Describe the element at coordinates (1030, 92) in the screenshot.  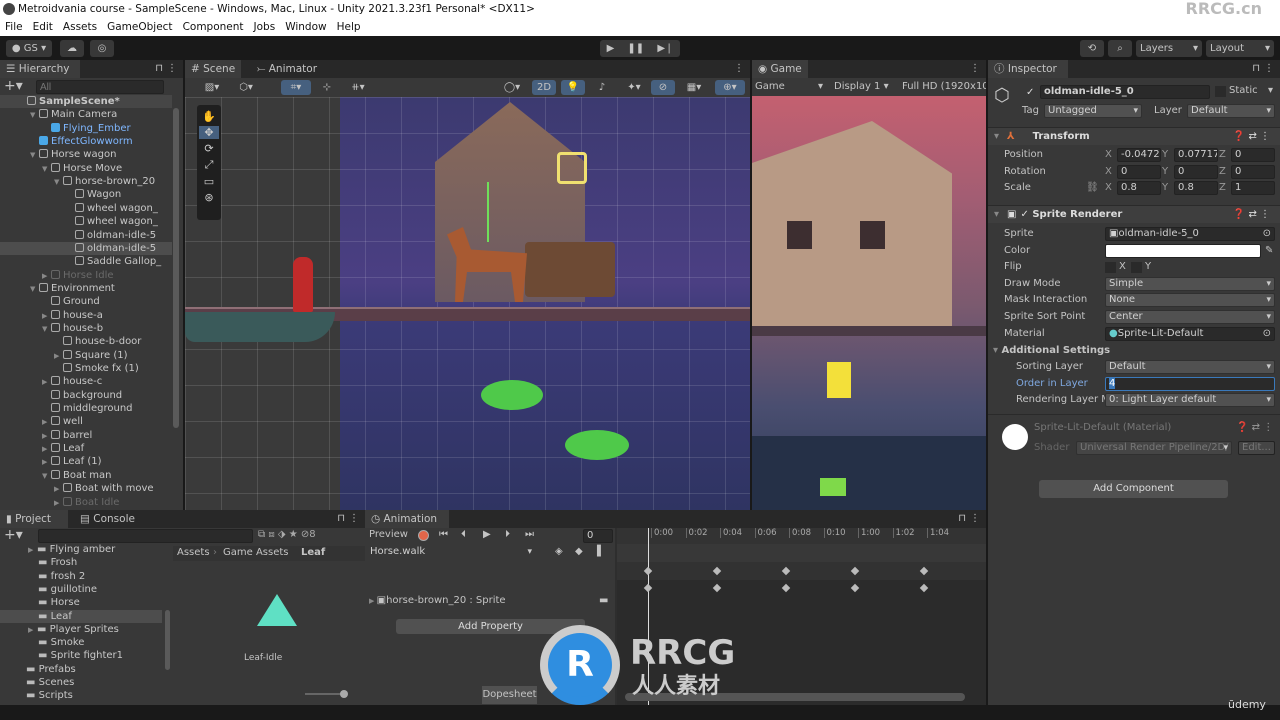
I see `active-checkbox: ✓` at that location.